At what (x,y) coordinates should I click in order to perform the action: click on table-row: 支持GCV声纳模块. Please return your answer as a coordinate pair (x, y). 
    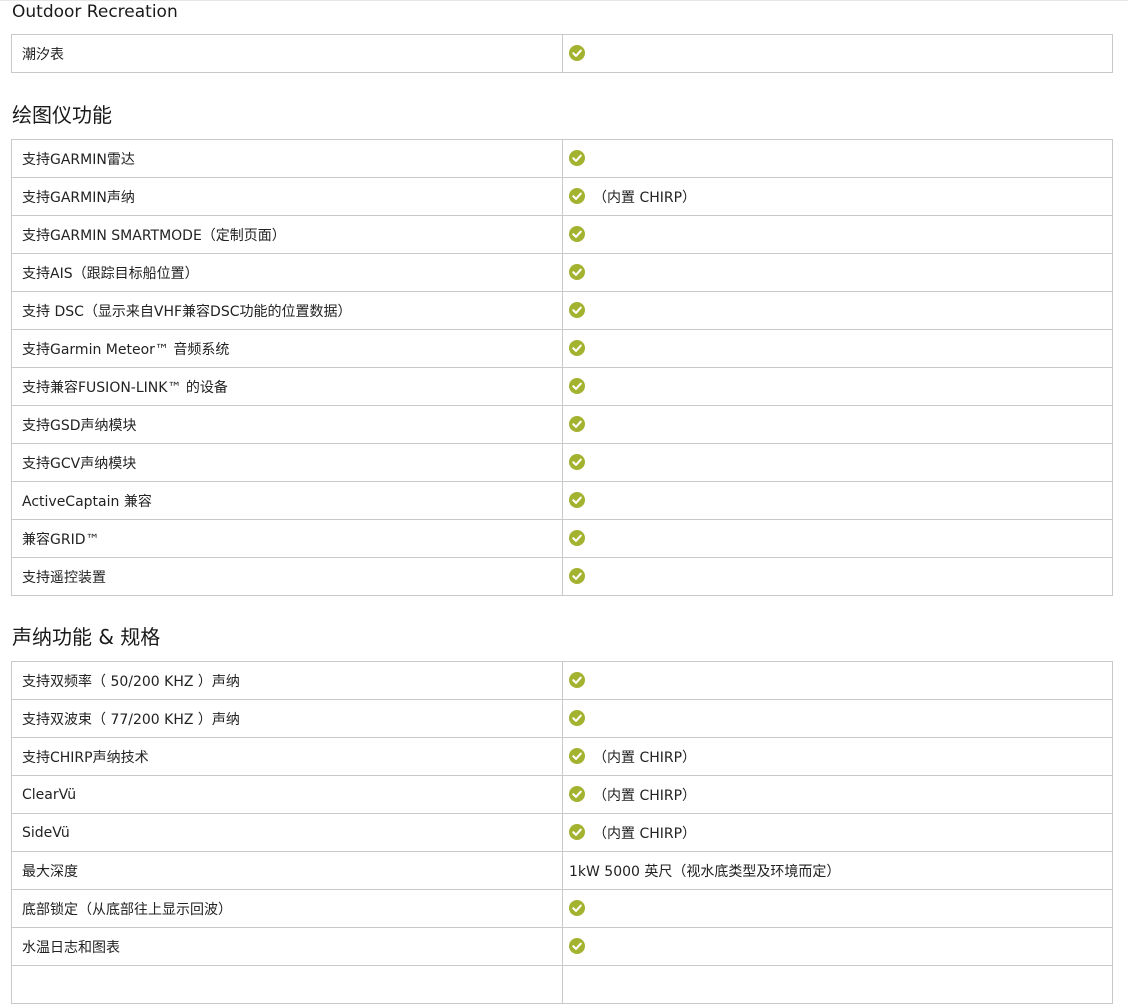
    Looking at the image, I should click on (562, 462).